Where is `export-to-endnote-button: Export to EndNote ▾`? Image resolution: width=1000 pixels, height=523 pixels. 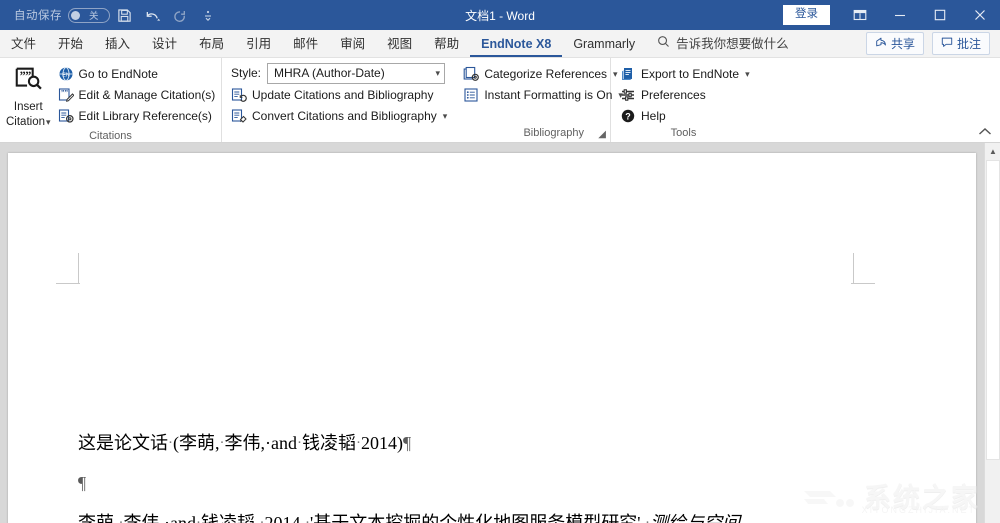 export-to-endnote-button: Export to EndNote ▾ is located at coordinates (685, 74).